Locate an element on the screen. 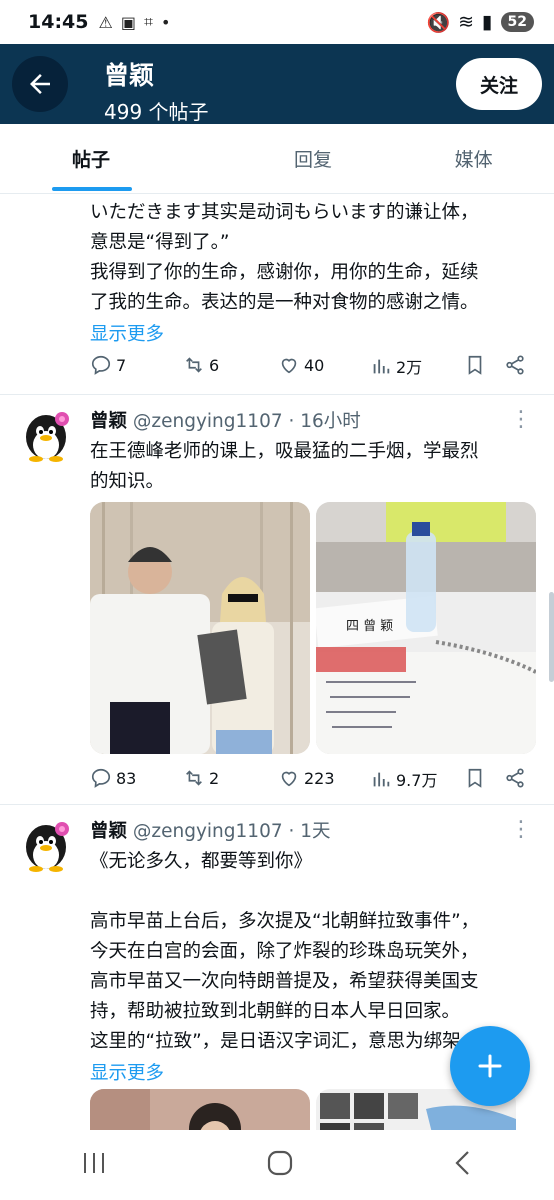 The height and width of the screenshot is (1200, 554). repost-button: 6 is located at coordinates (201, 365).